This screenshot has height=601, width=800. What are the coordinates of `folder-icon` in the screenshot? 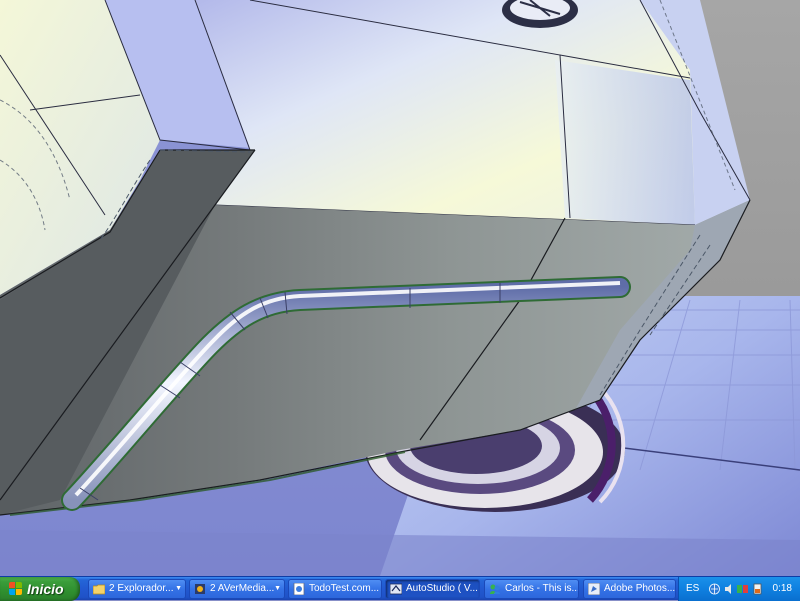 It's located at (99, 589).